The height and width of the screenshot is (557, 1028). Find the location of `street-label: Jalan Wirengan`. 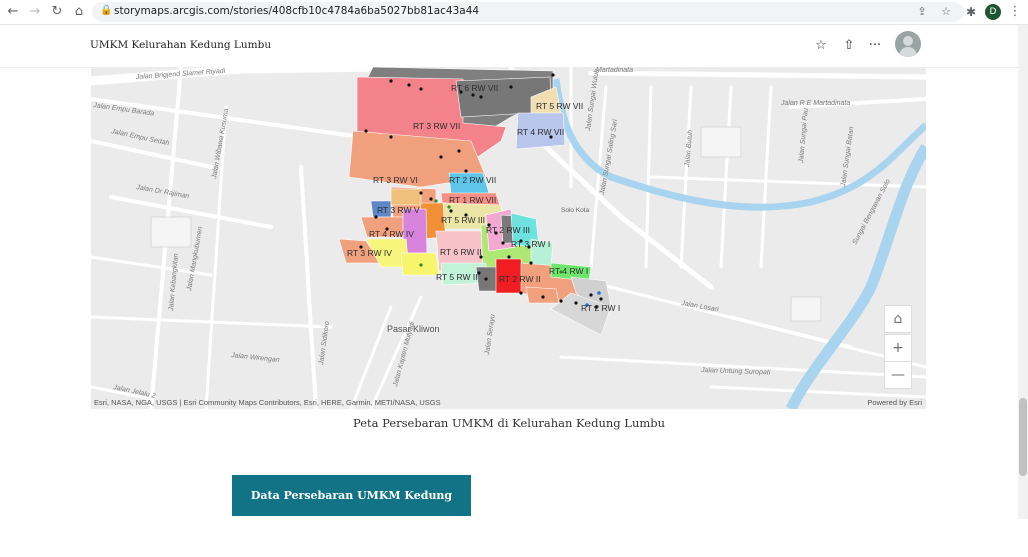

street-label: Jalan Wirengan is located at coordinates (255, 358).